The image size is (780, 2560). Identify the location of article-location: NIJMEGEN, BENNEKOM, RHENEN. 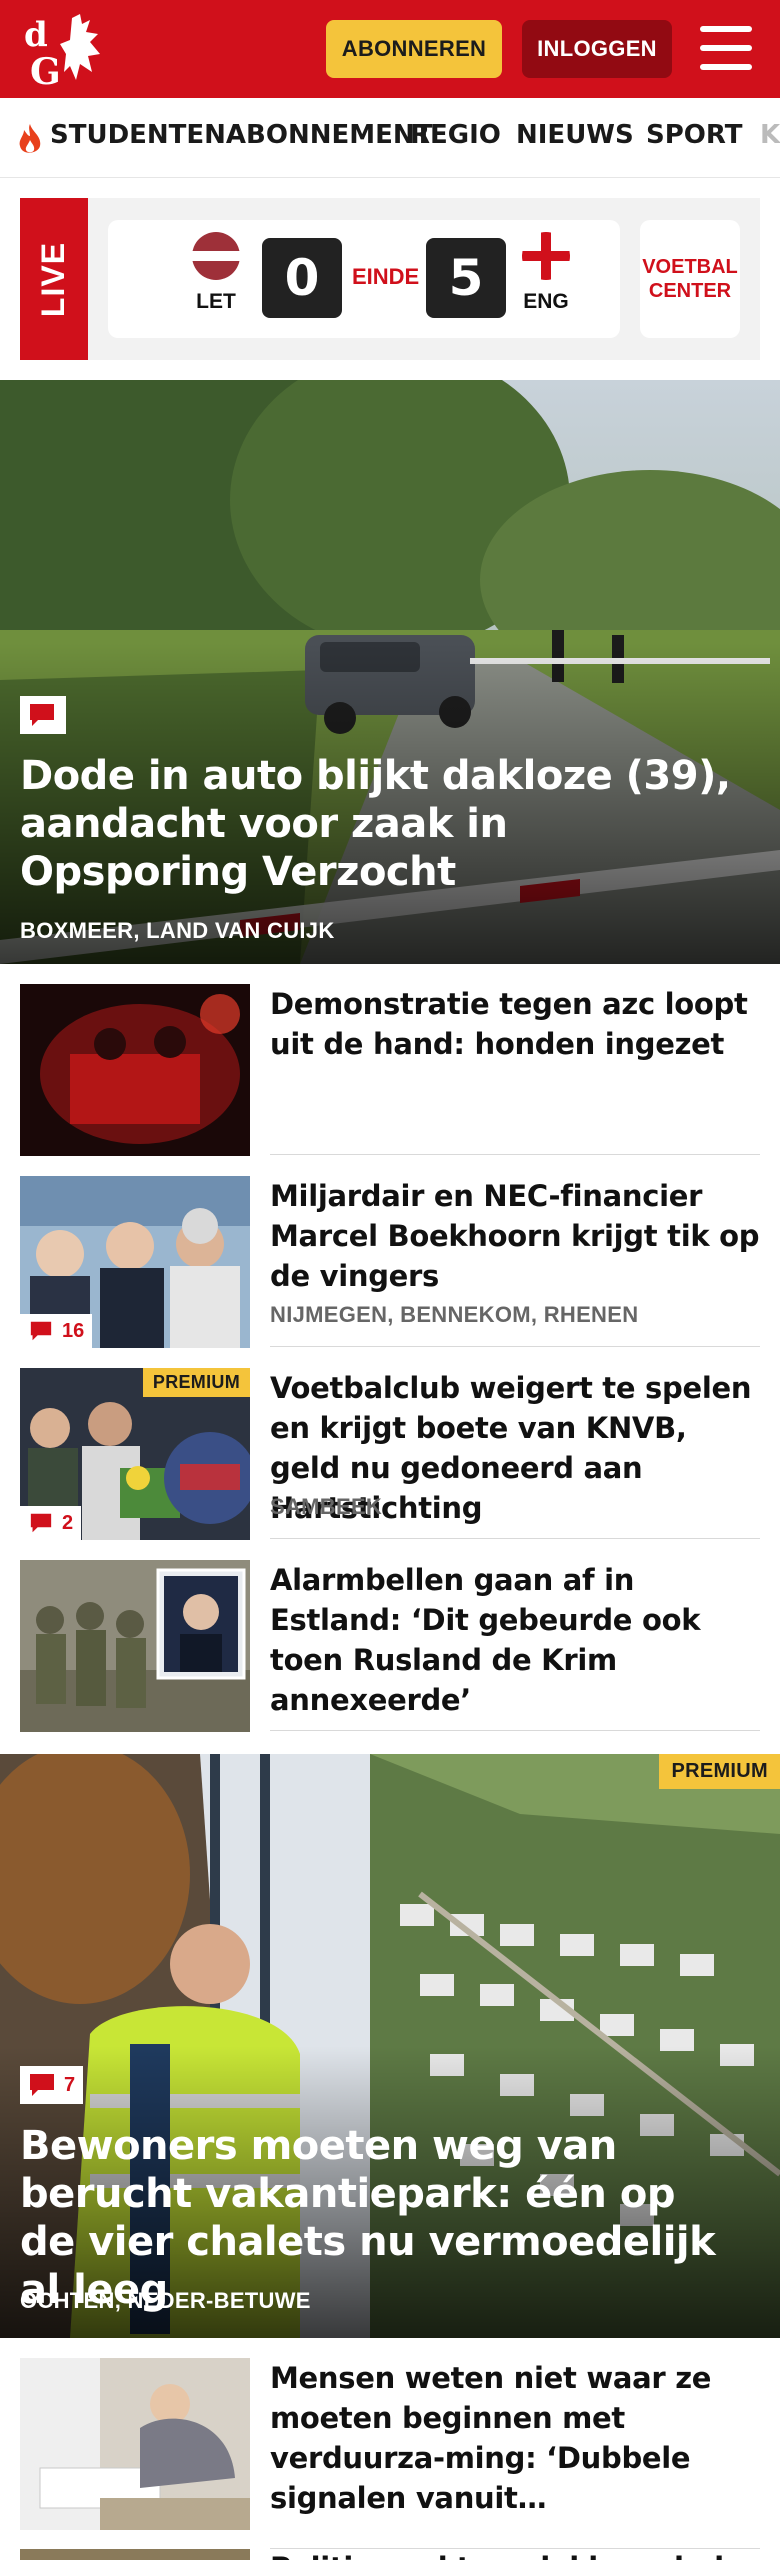
(454, 1314).